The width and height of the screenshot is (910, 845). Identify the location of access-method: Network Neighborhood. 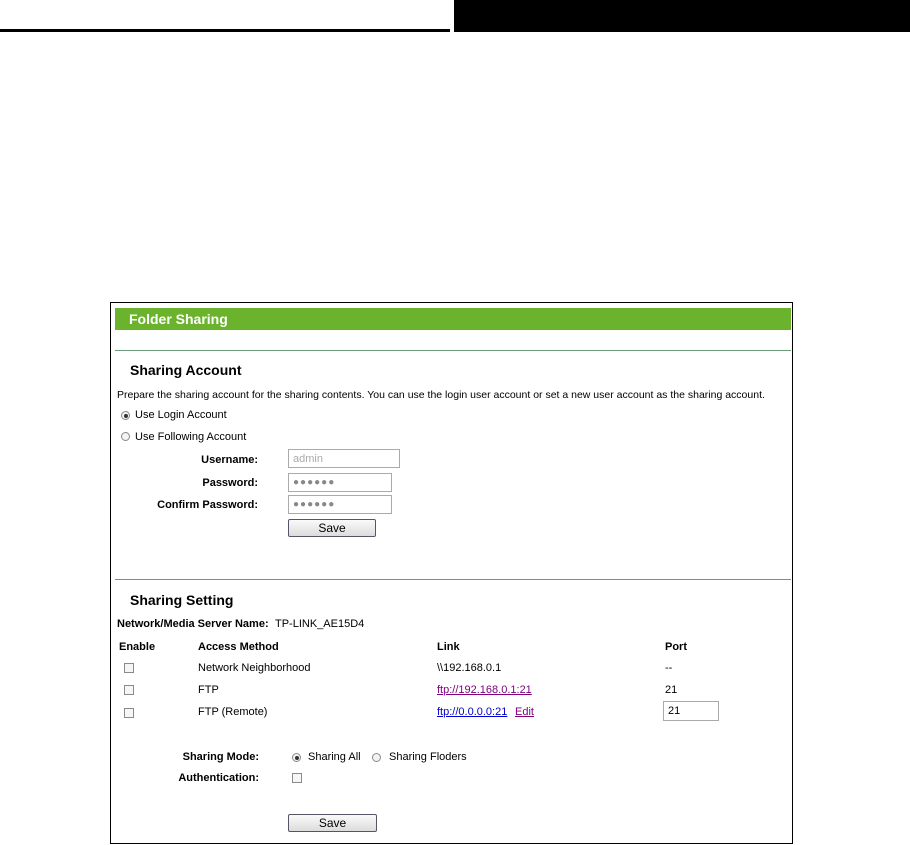
(254, 668).